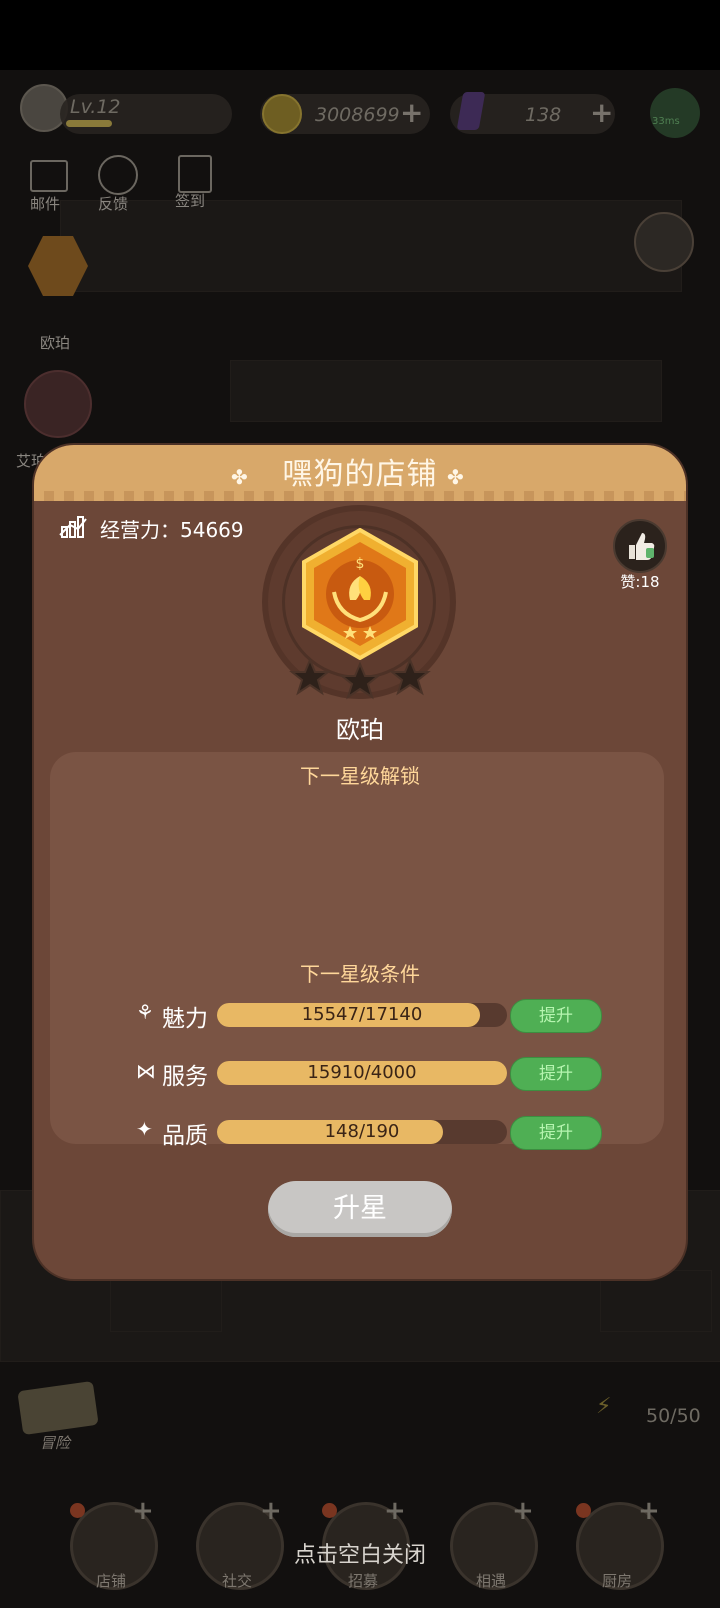  What do you see at coordinates (357, 115) in the screenshot?
I see `gold-amount: 3008699` at bounding box center [357, 115].